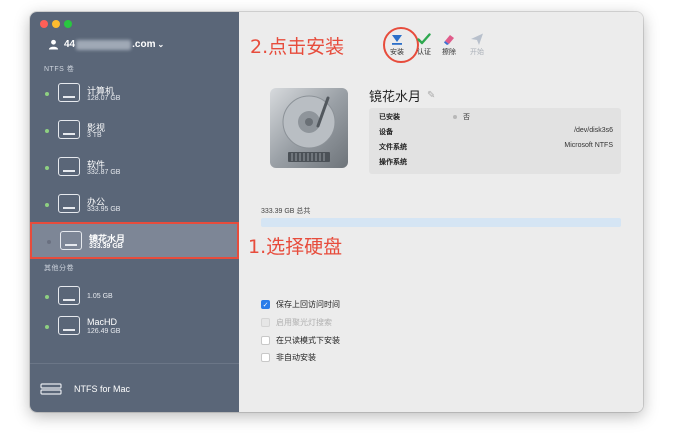 The height and width of the screenshot is (444, 680). What do you see at coordinates (496, 117) in the screenshot?
I see `info-row-installed: 已安装 否` at bounding box center [496, 117].